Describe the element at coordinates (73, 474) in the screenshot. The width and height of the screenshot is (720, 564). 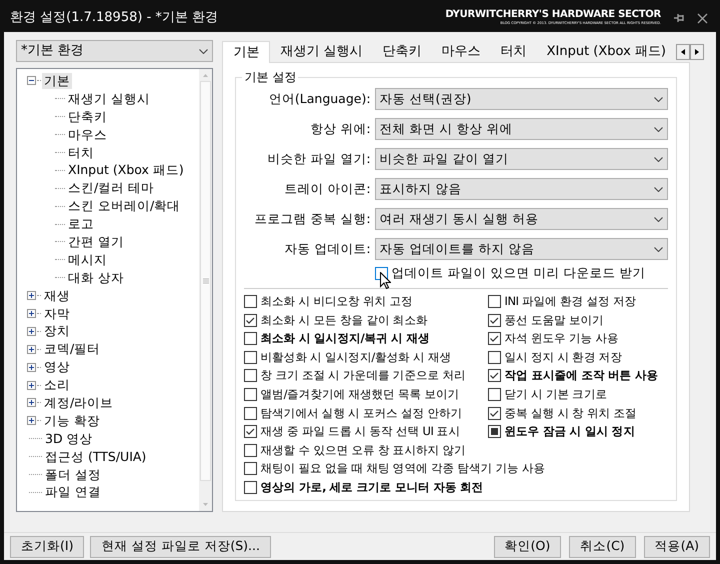
I see `tree-item: 폴더 설정` at that location.